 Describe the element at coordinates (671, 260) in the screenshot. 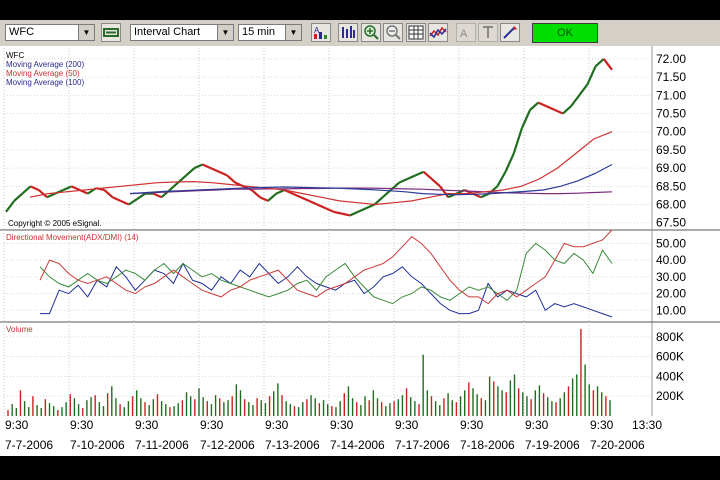

I see `y-tick-dmi-1: 40.00` at that location.